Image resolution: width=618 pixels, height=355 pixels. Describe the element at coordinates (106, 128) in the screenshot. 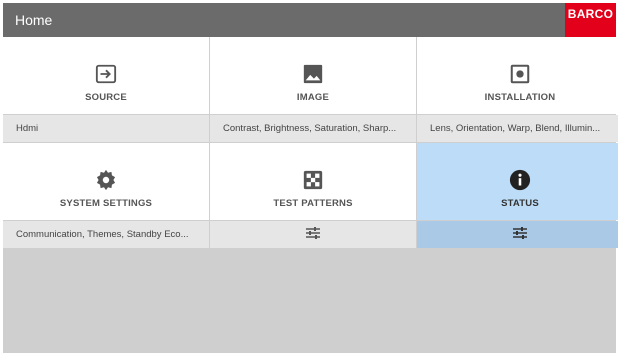

I see `tile-source-summary: Hdmi` at that location.